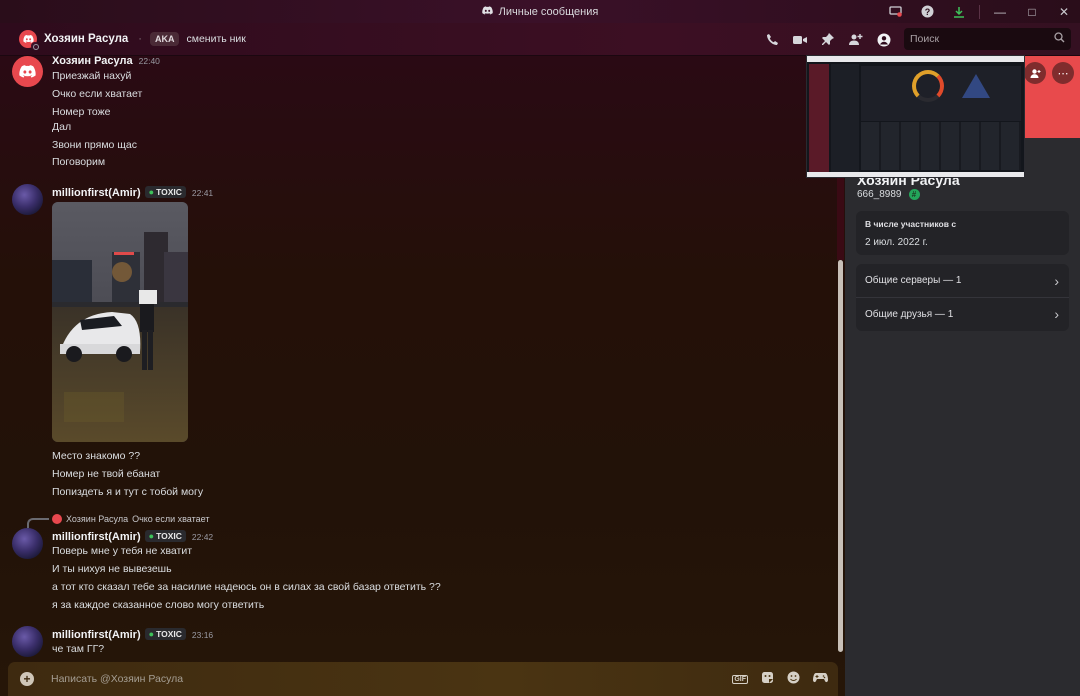 This screenshot has height=696, width=1080. I want to click on mutual-friends-label: Общие друзья — 1, so click(909, 314).